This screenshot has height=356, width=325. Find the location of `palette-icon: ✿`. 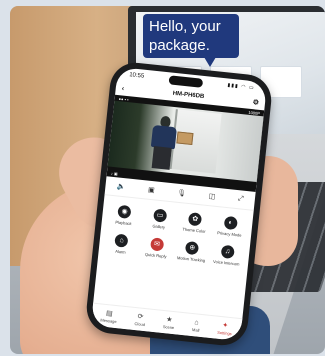

palette-icon: ✿ is located at coordinates (195, 219).